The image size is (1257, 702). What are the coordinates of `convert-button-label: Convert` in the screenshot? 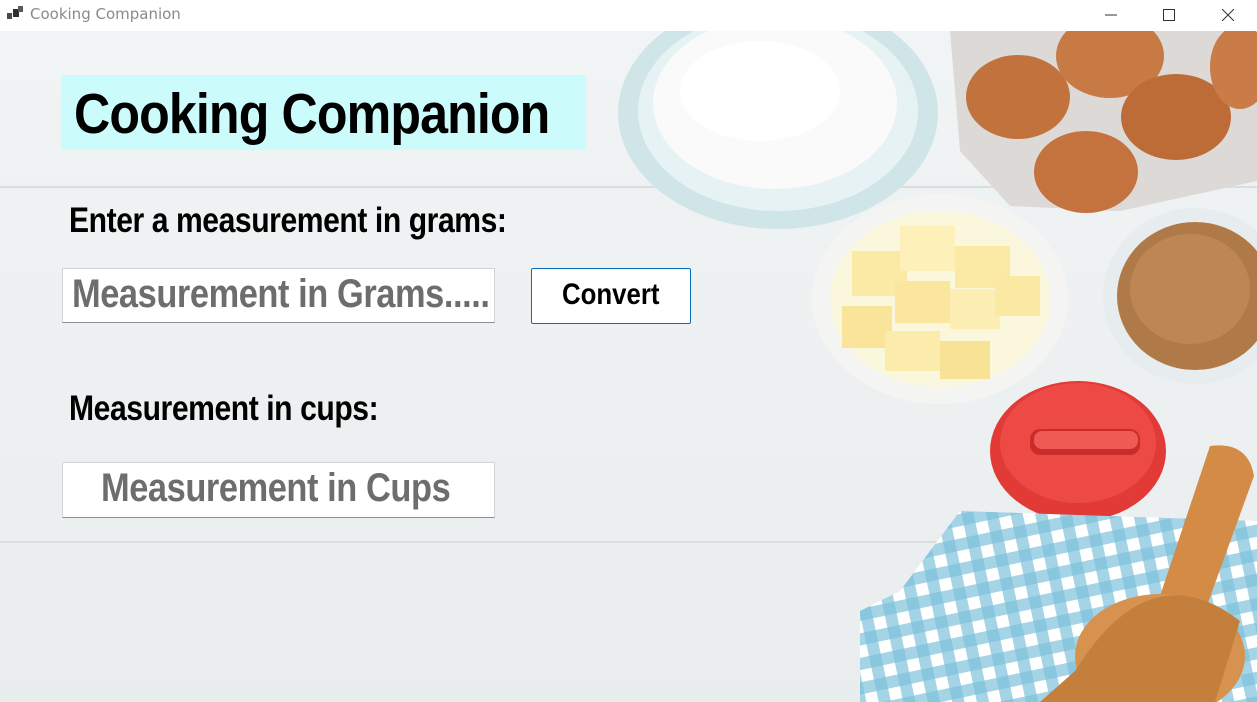 It's located at (611, 294).